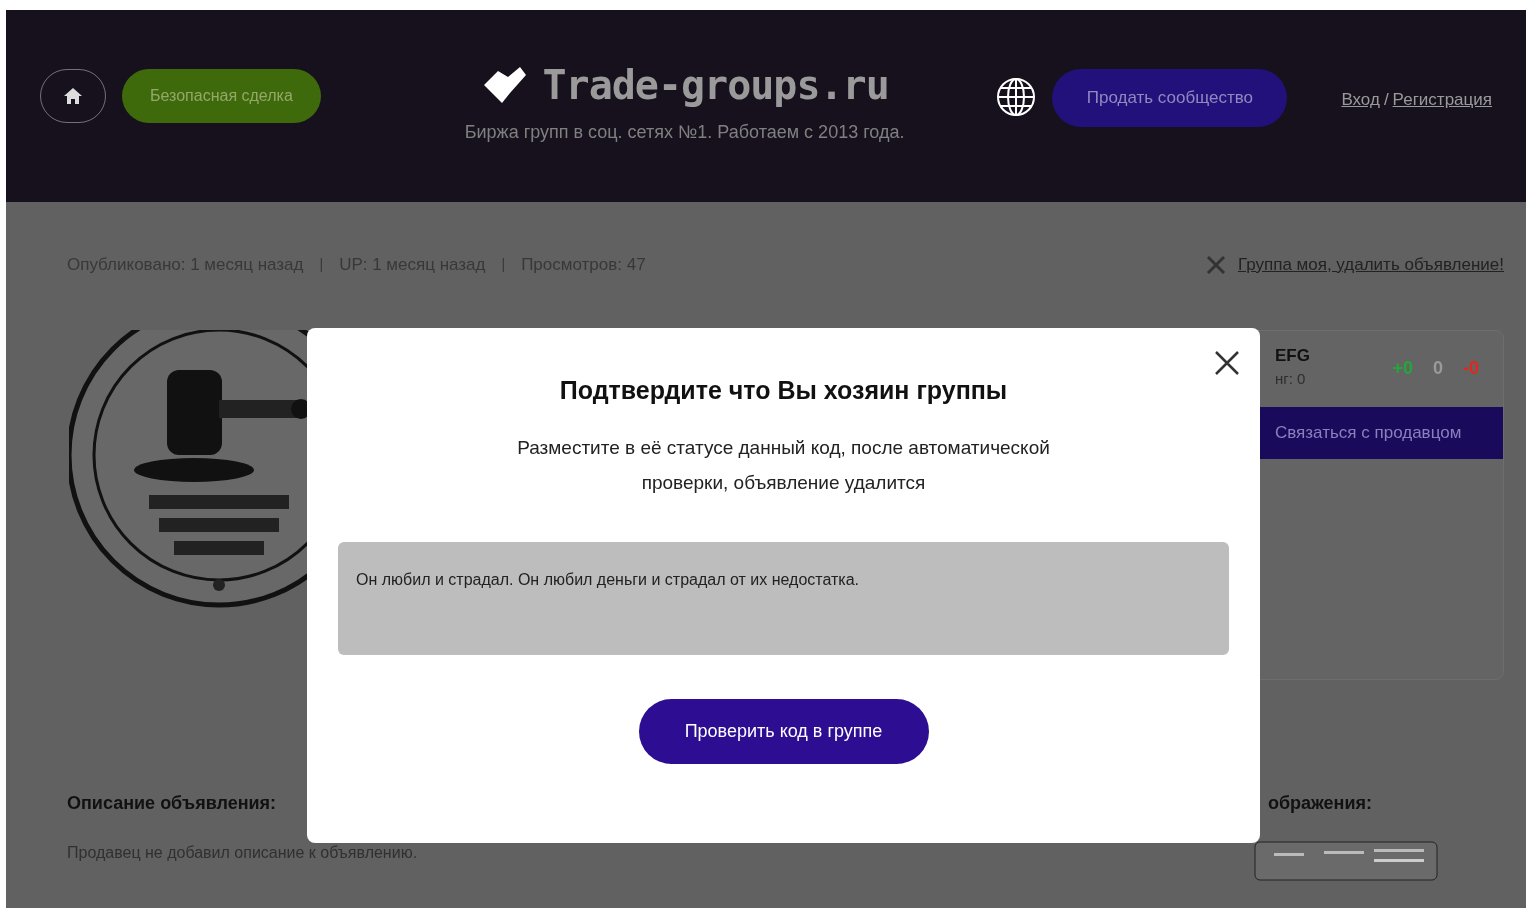  I want to click on vote-count: -0, so click(1471, 368).